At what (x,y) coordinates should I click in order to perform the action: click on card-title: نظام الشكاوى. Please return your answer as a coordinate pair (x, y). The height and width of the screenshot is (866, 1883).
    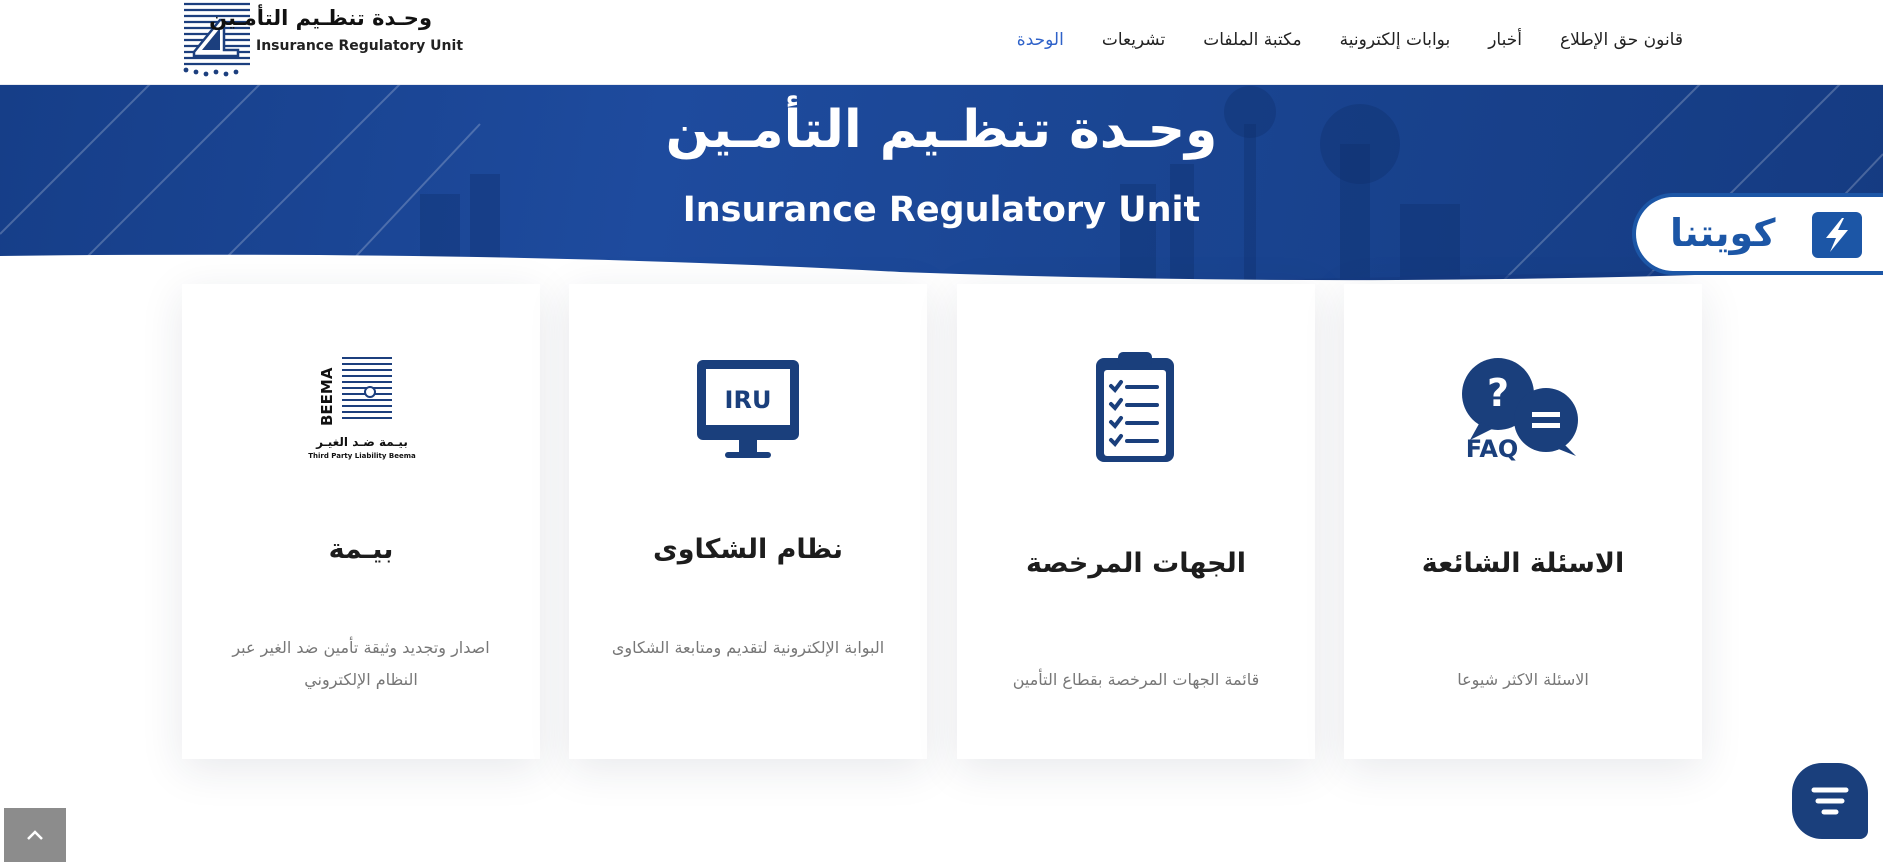
    Looking at the image, I should click on (747, 549).